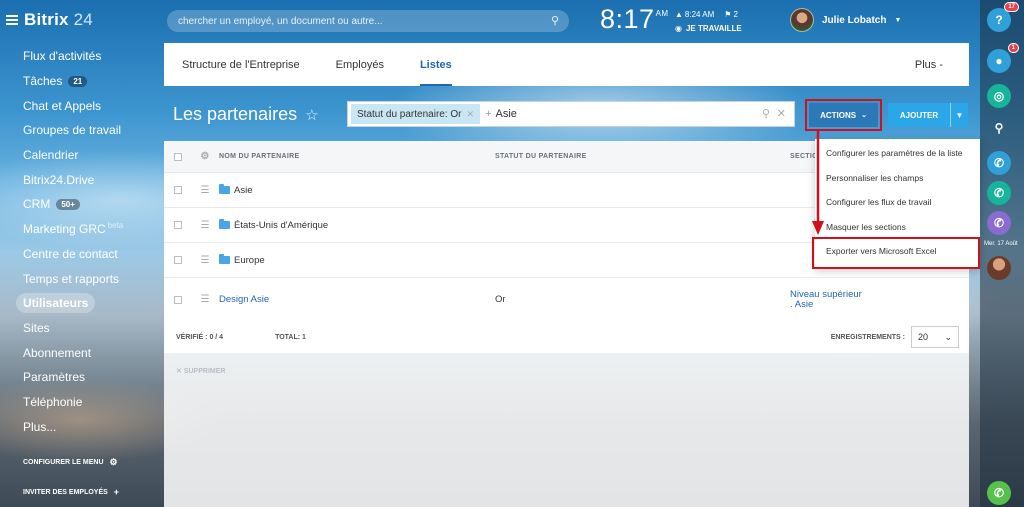  Describe the element at coordinates (897, 178) in the screenshot. I see `menu-item-customize-fields: Personnaliser les champs` at that location.